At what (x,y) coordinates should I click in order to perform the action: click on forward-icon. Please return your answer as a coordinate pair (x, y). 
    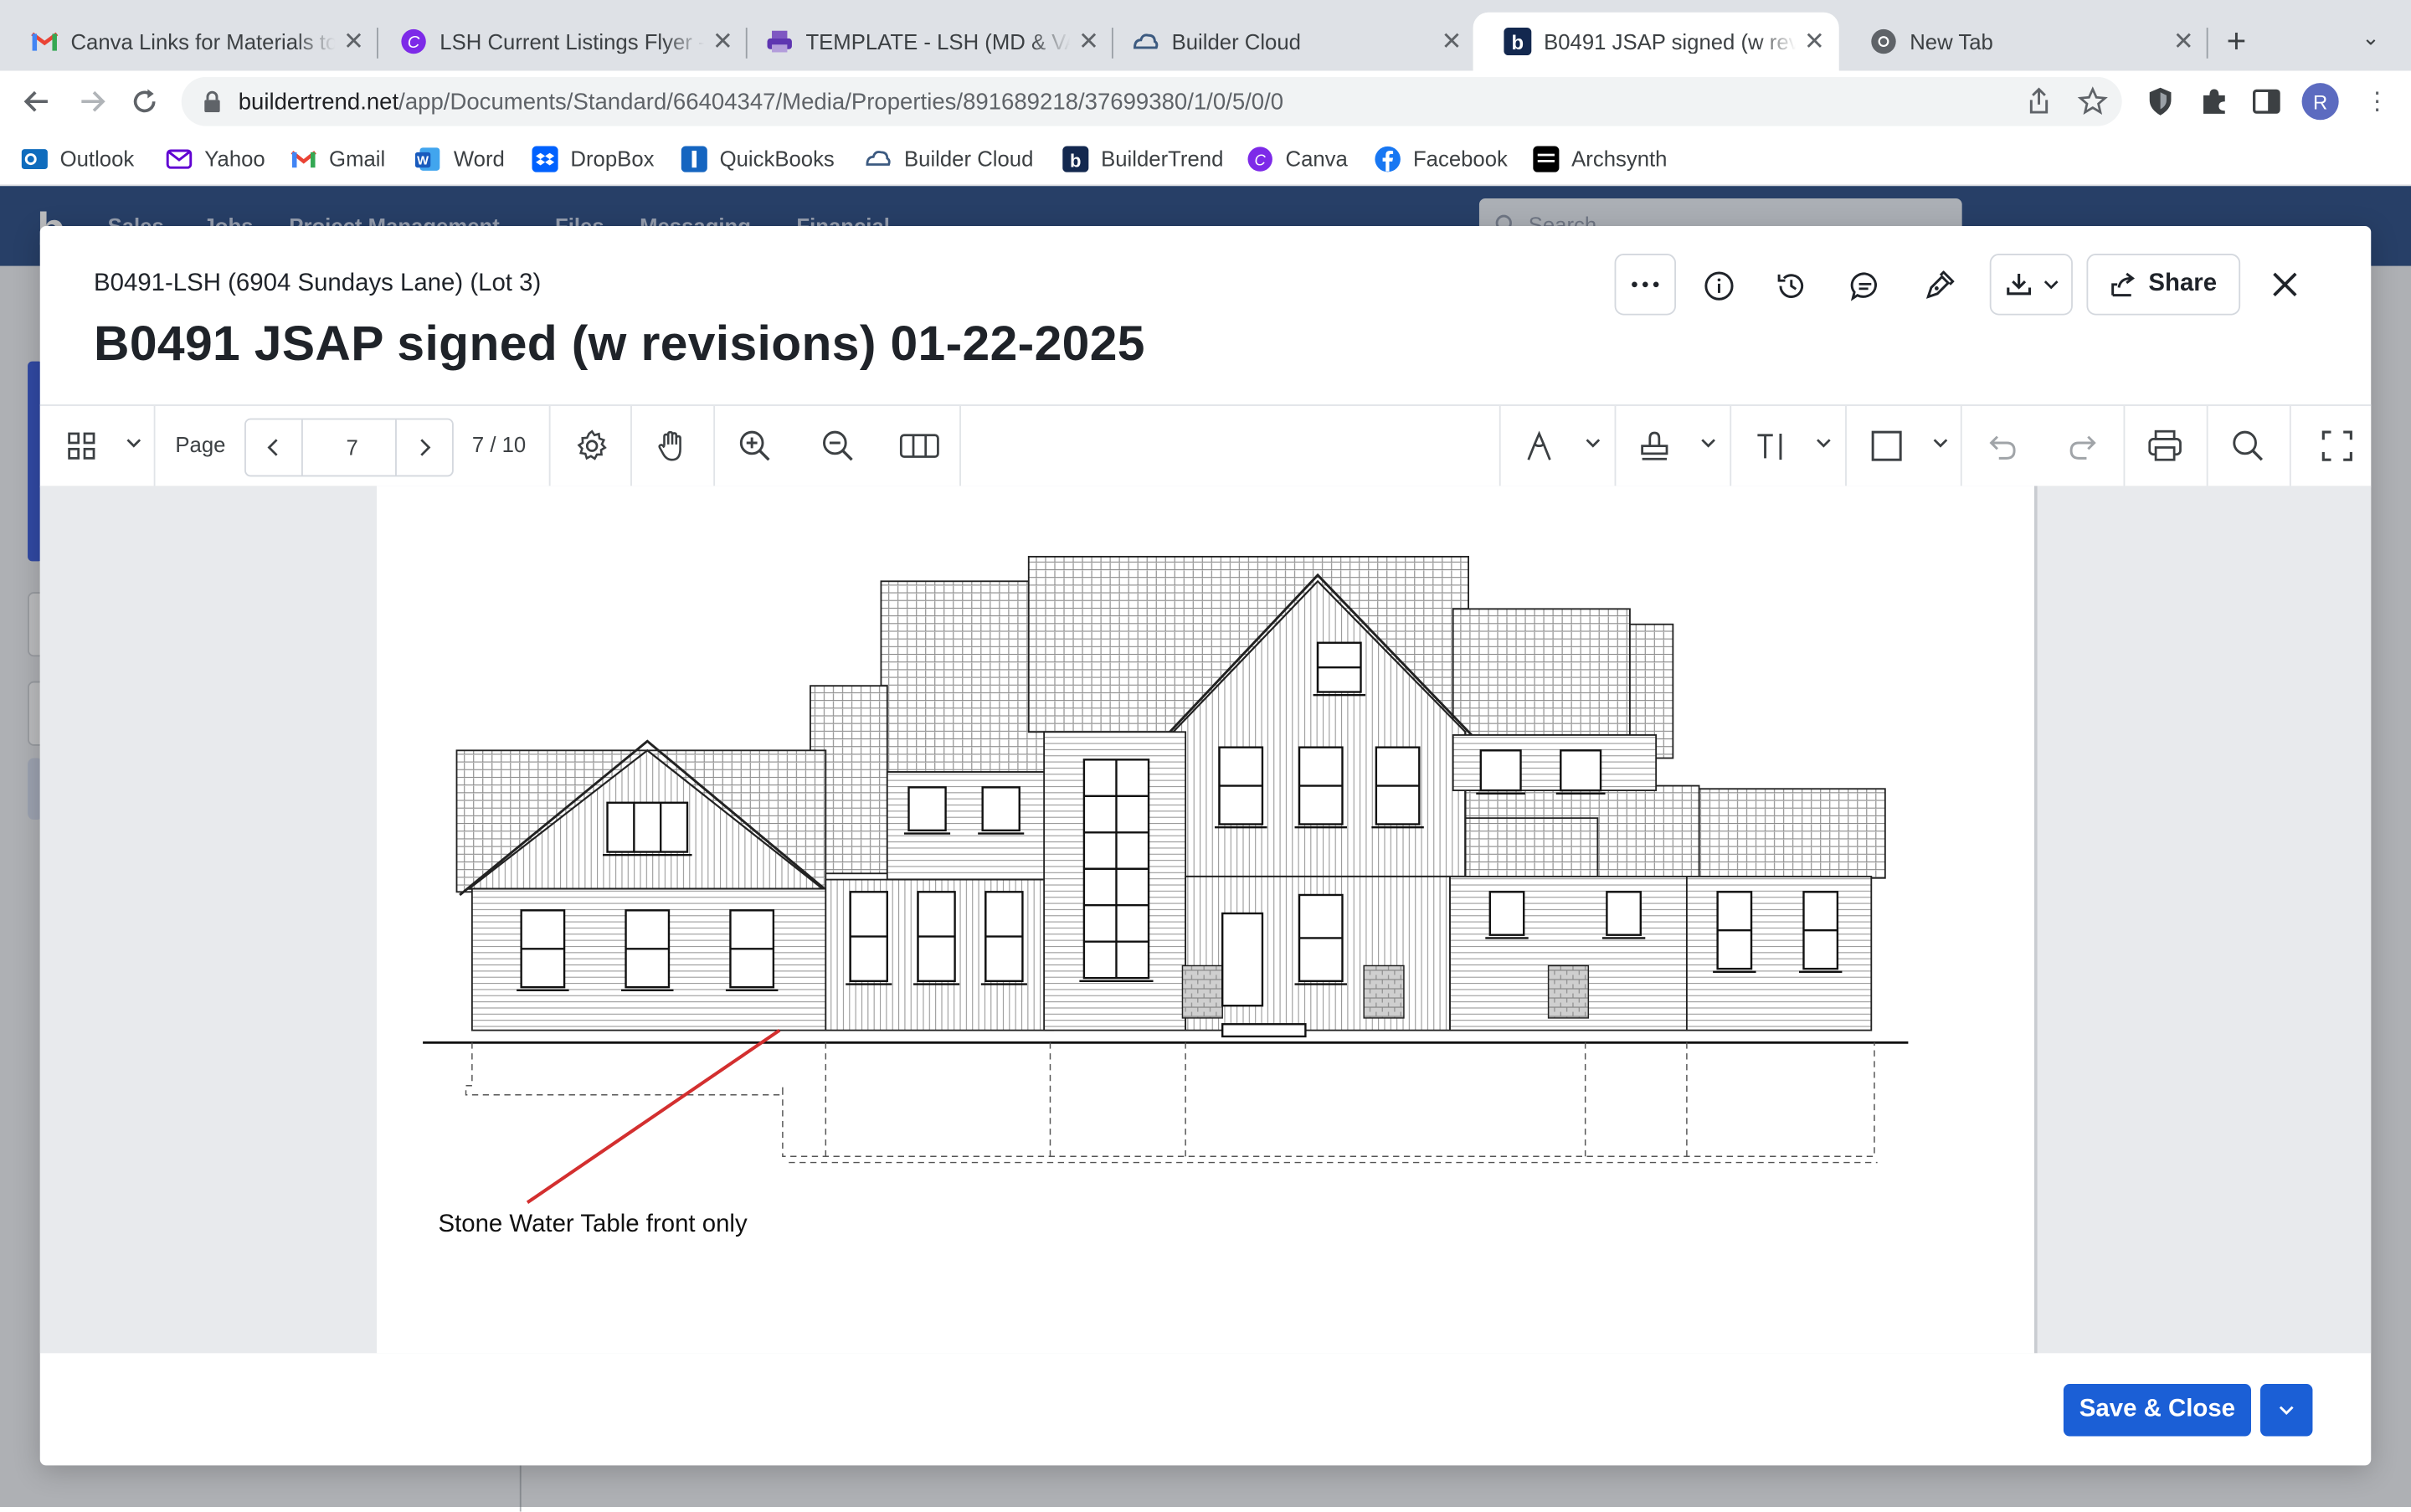
    Looking at the image, I should click on (92, 102).